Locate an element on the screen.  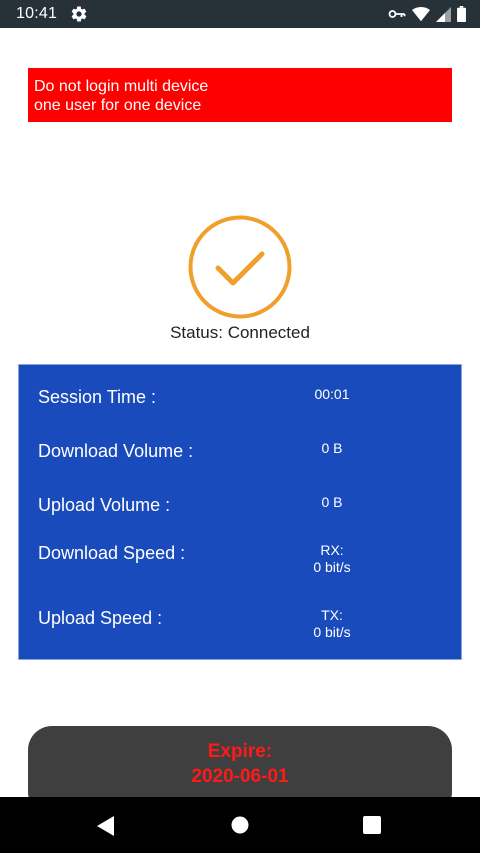
home-icon is located at coordinates (240, 825).